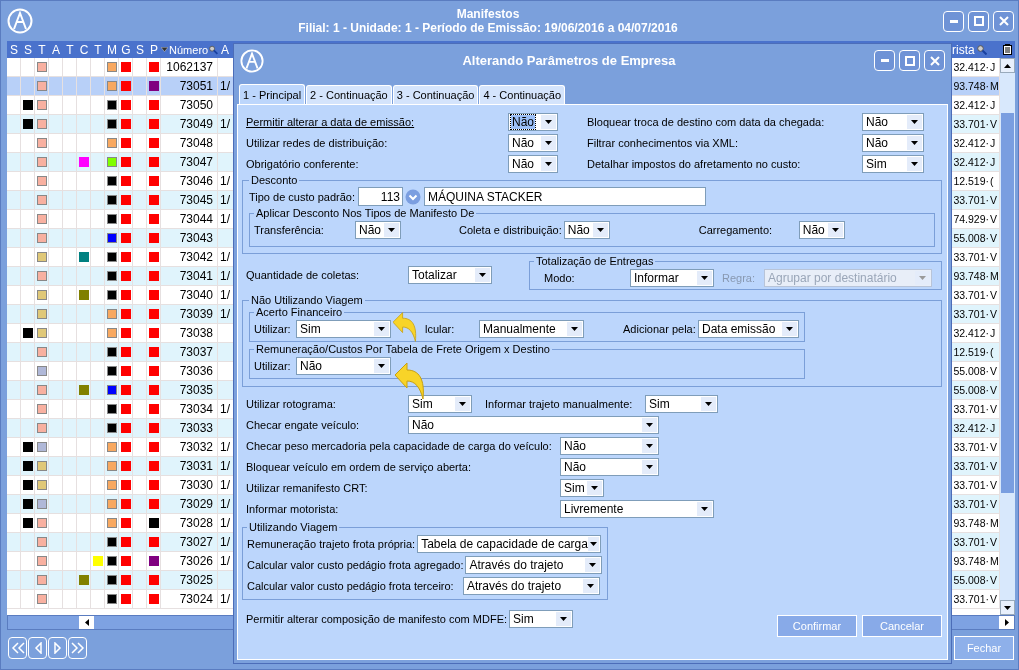  Describe the element at coordinates (565, 196) in the screenshot. I see `input-field: MÁQUINA STACKER` at that location.